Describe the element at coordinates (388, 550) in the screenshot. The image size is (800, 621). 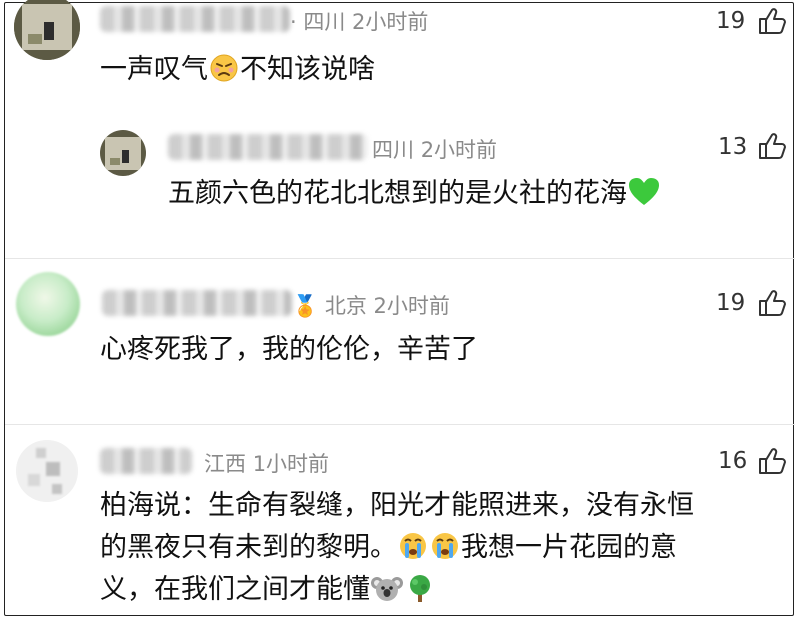
I see `comment-text-line: 的黑夜只有未到的黎明。 我想一片花园的意` at that location.